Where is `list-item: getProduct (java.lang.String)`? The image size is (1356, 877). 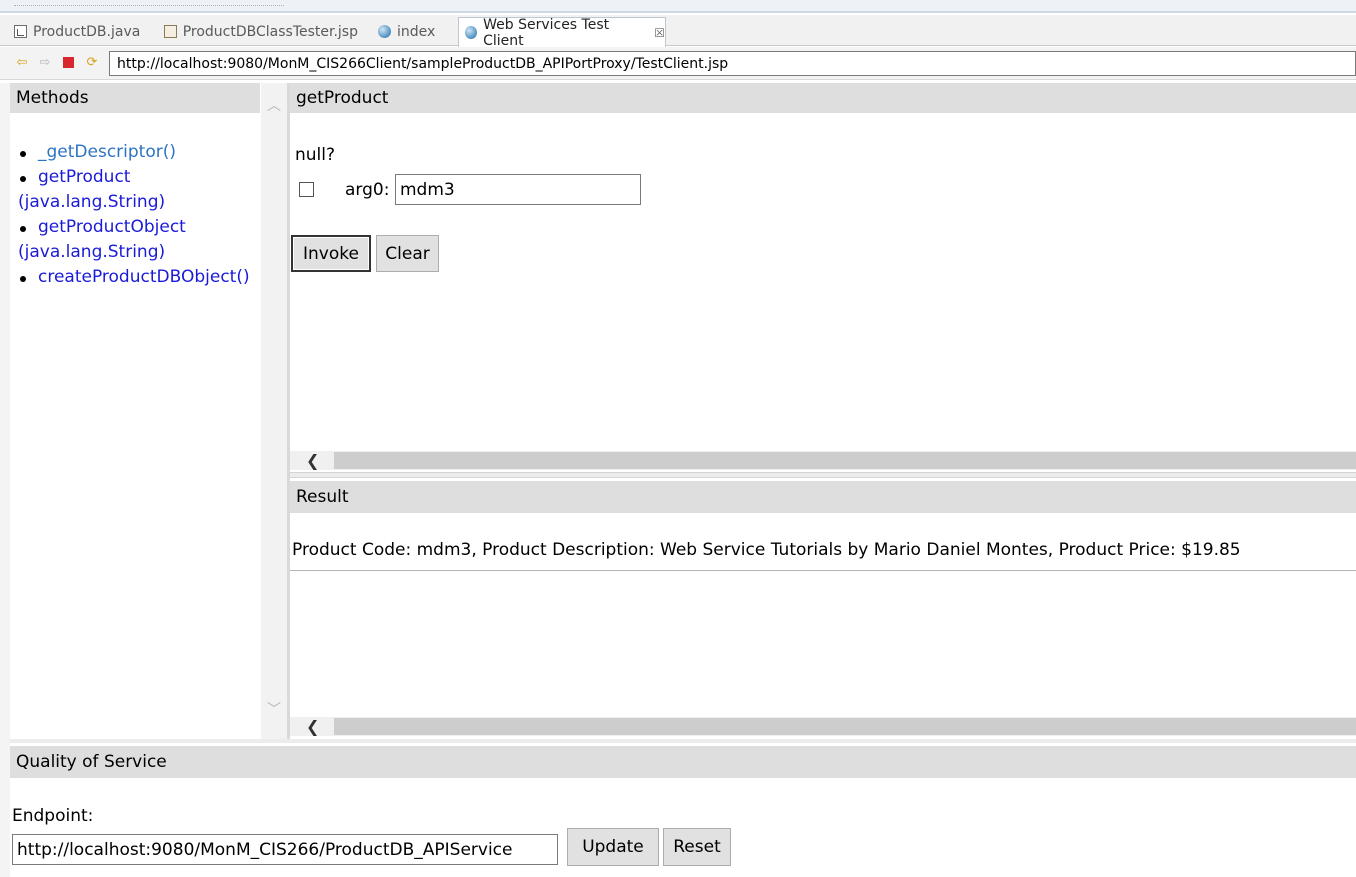
list-item: getProduct (java.lang.String) is located at coordinates (135, 190).